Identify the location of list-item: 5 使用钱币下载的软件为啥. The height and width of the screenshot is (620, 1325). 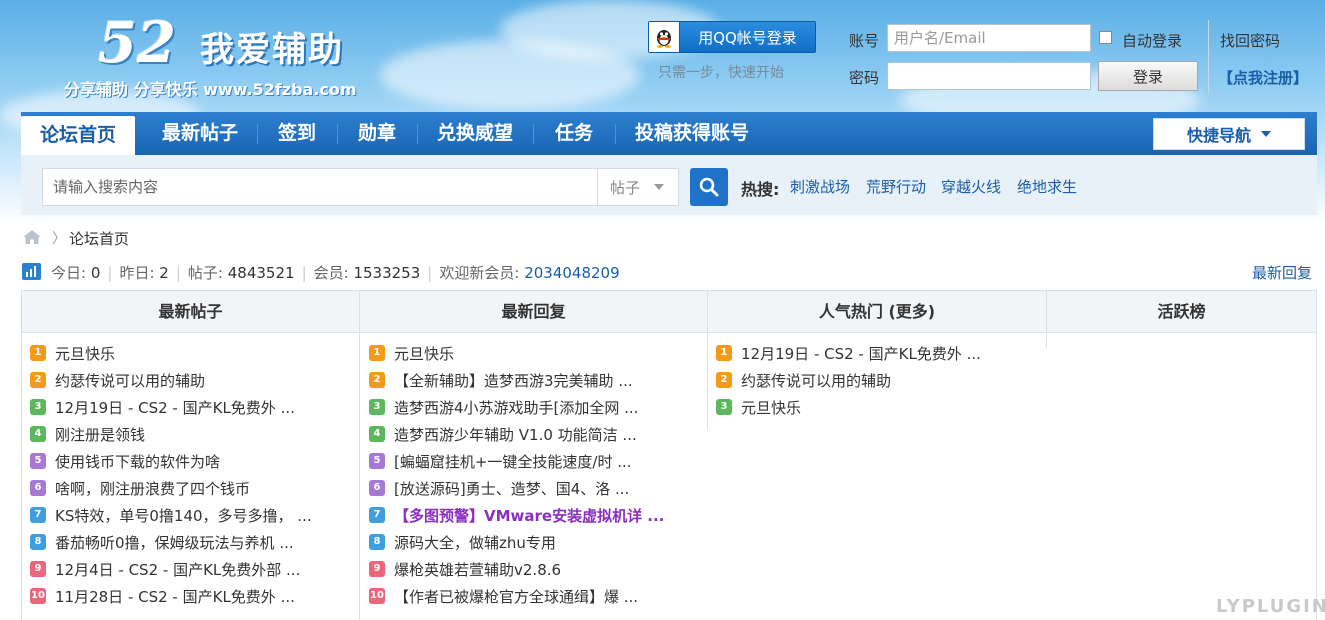
(125, 462).